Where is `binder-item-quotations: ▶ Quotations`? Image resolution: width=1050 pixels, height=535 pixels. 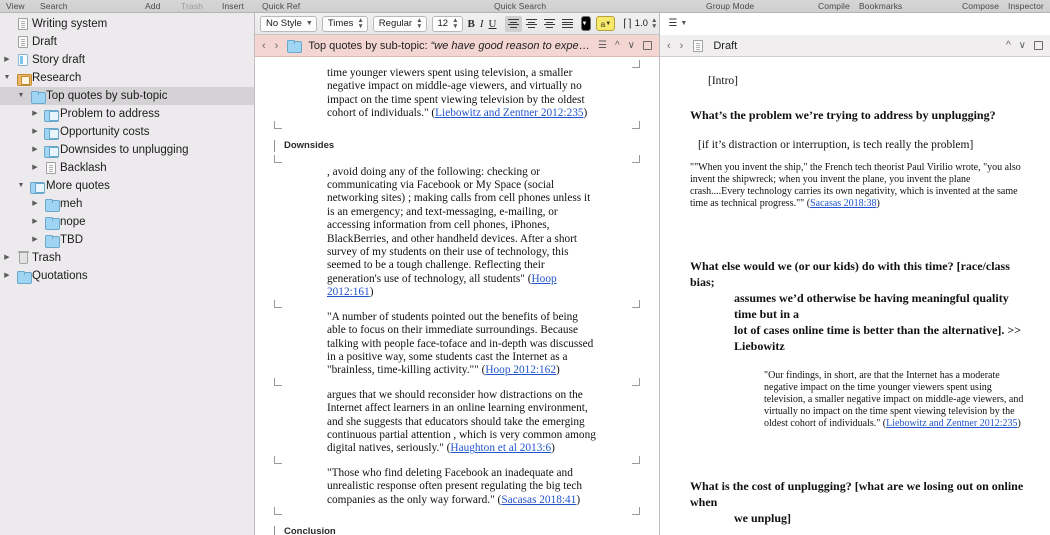
binder-item-quotations: ▶ Quotations is located at coordinates (127, 276).